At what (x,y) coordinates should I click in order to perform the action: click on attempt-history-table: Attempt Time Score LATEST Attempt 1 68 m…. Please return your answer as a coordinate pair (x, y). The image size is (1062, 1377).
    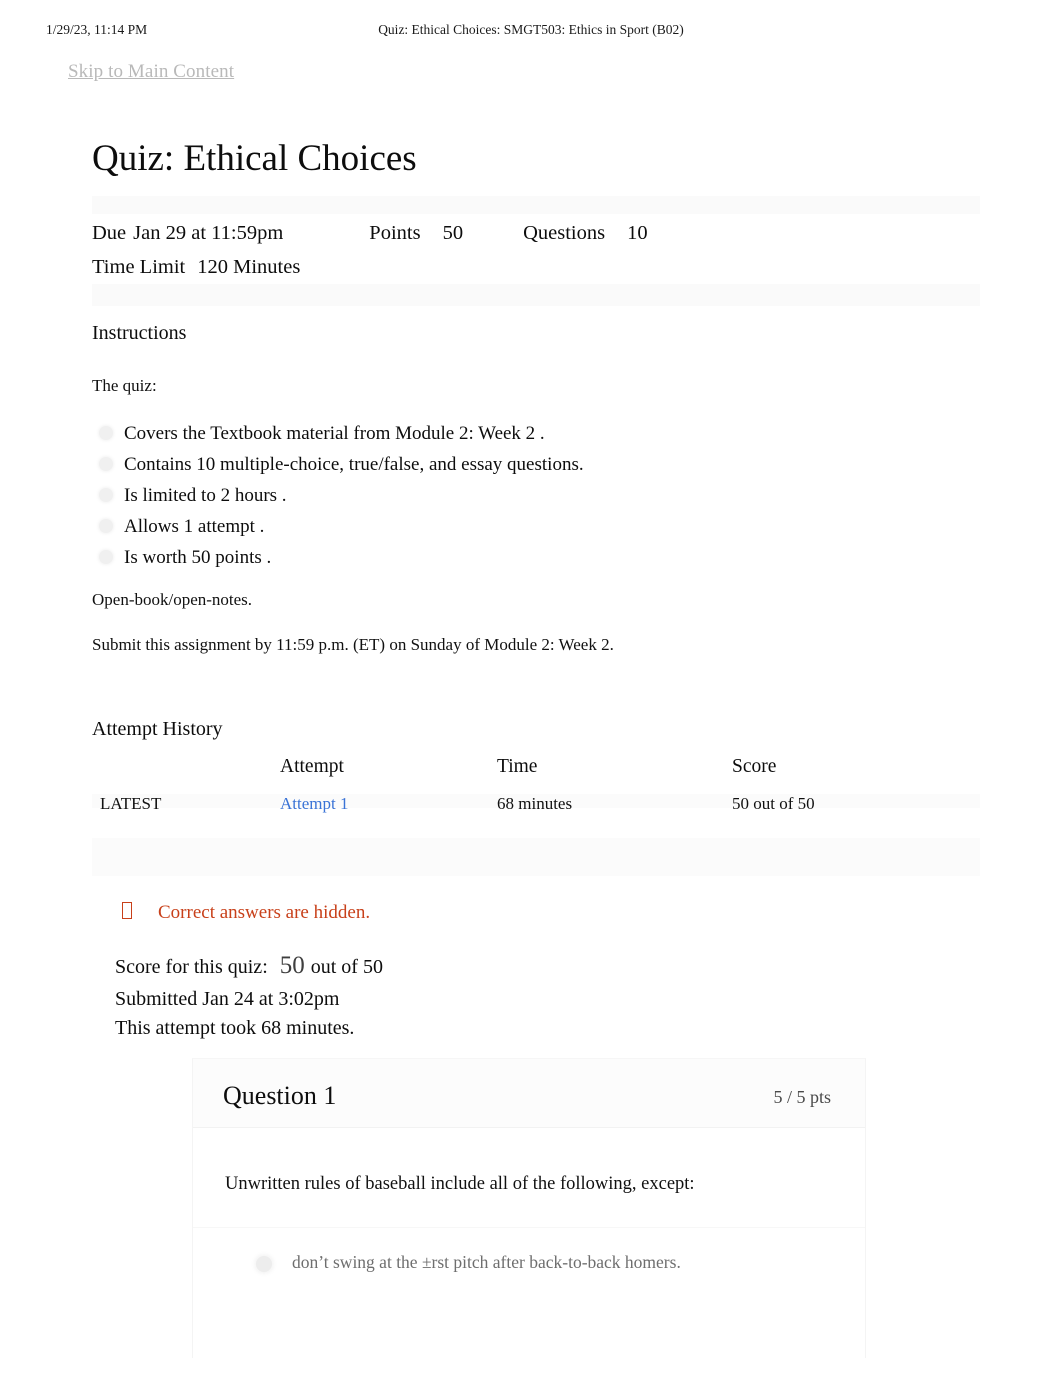
    Looking at the image, I should click on (536, 816).